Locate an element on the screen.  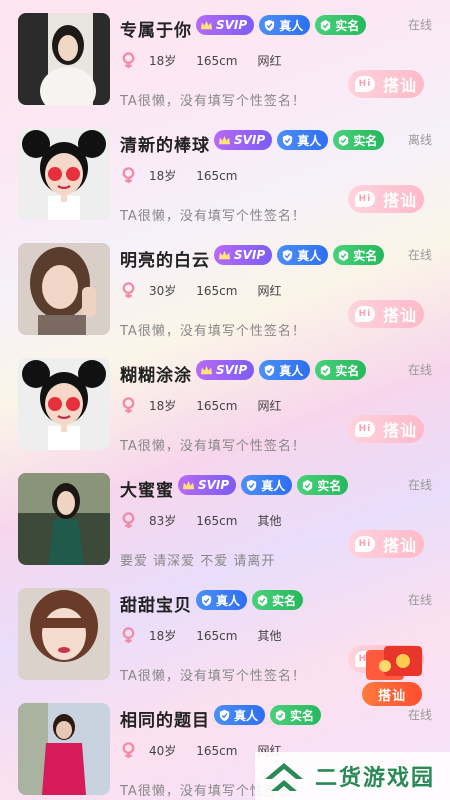
user-age: 83岁 is located at coordinates (163, 521).